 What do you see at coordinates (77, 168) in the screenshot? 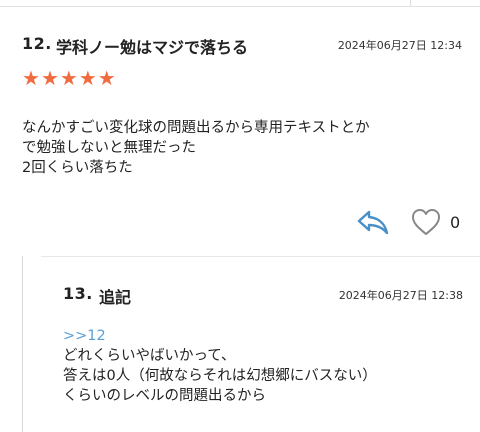
I see `comment-body-line: 2回くらい落ちた` at bounding box center [77, 168].